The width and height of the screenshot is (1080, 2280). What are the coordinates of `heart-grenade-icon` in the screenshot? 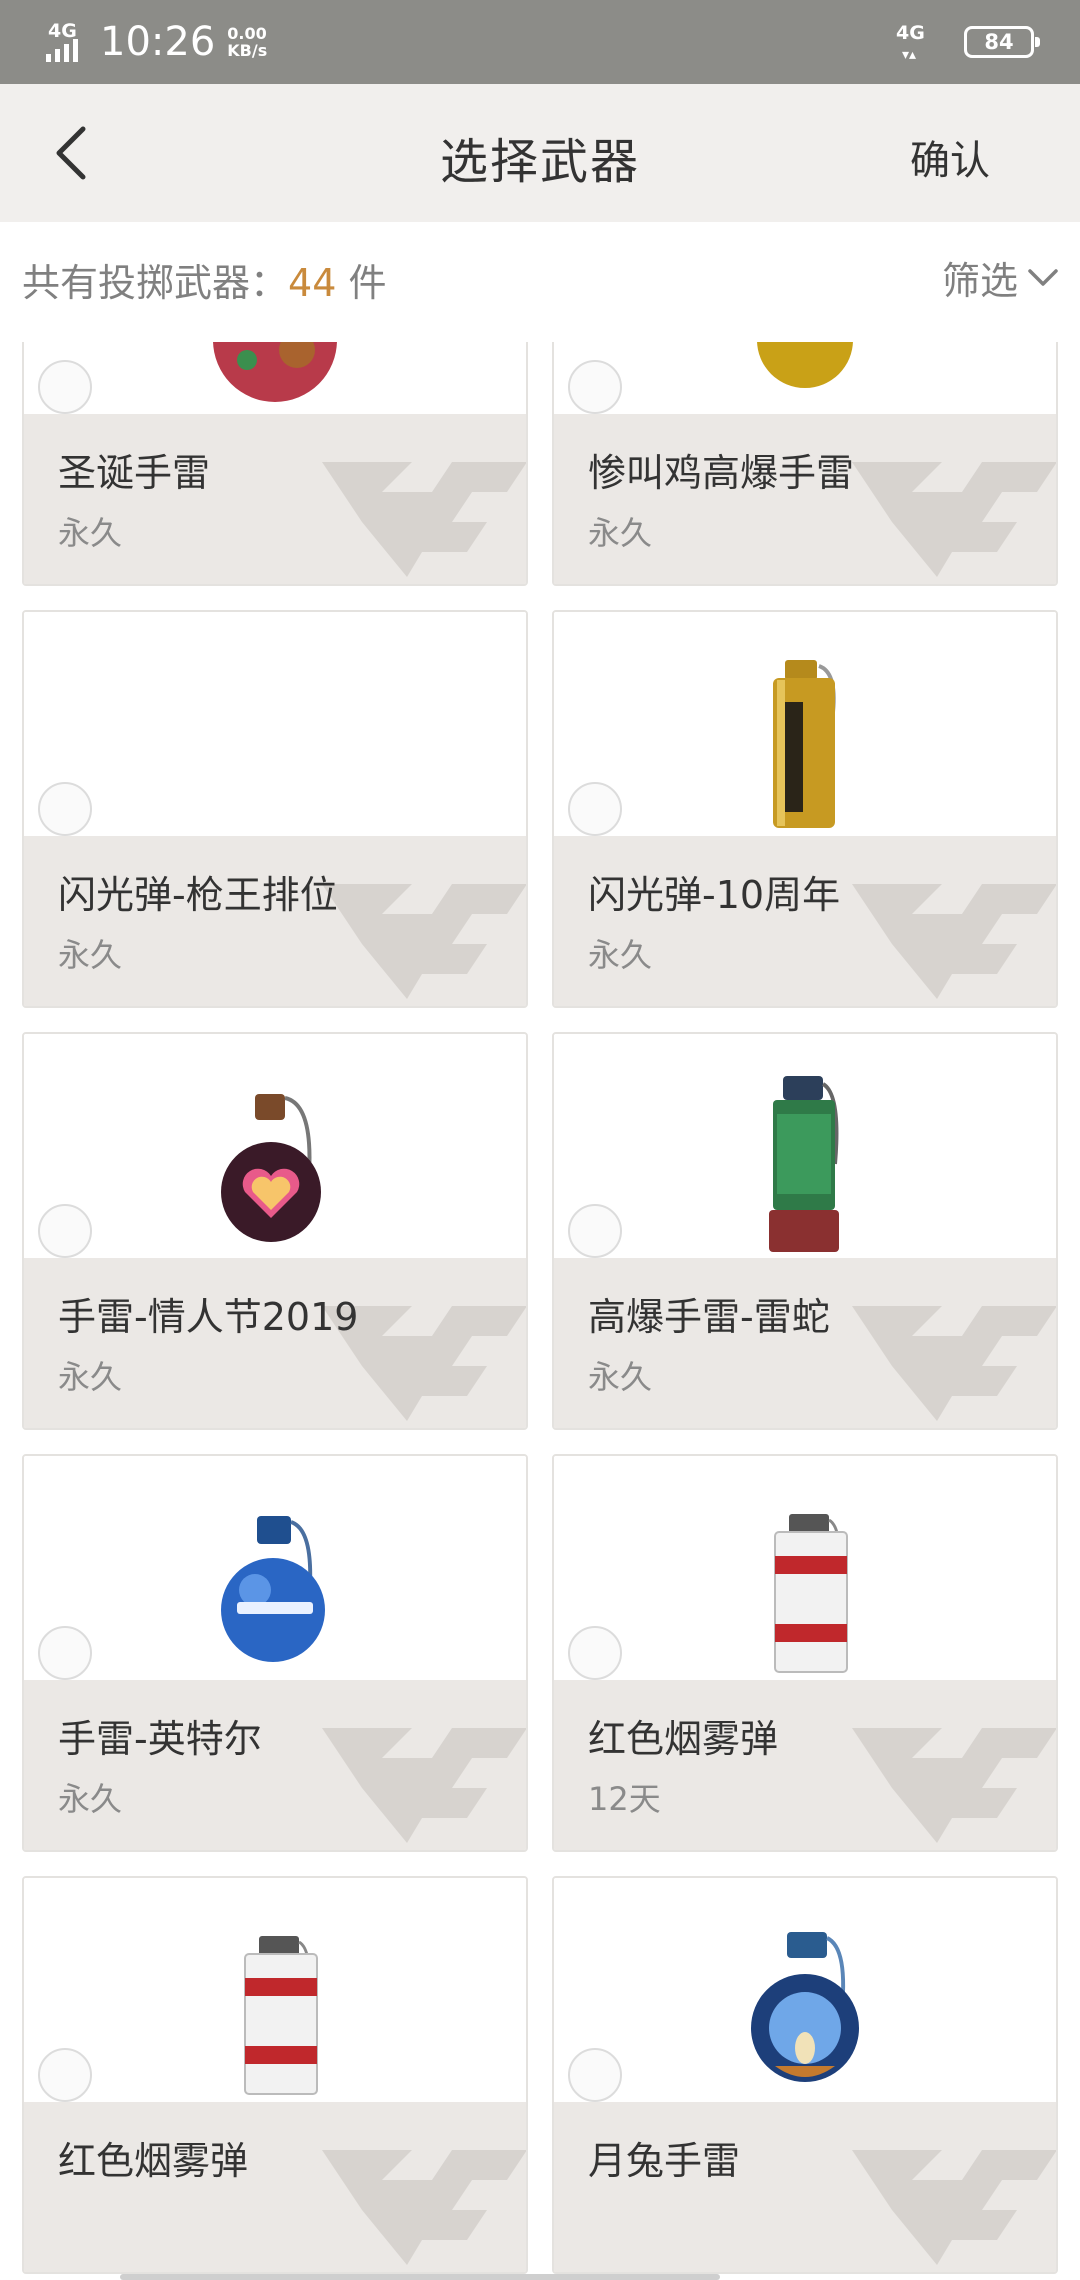 It's located at (275, 1154).